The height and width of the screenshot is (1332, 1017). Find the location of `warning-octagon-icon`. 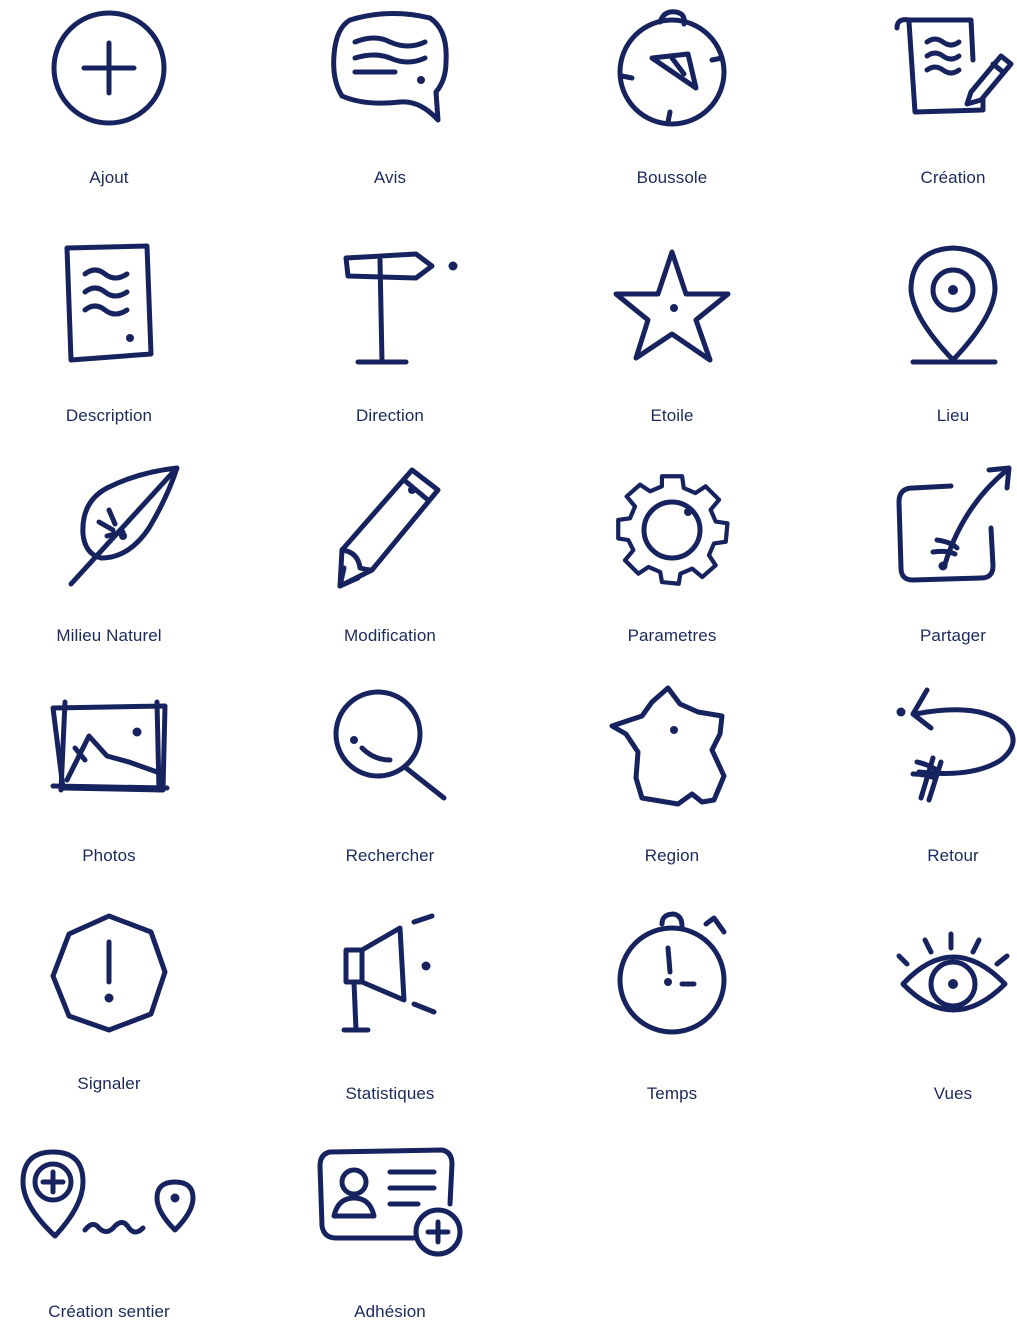

warning-octagon-icon is located at coordinates (114, 976).